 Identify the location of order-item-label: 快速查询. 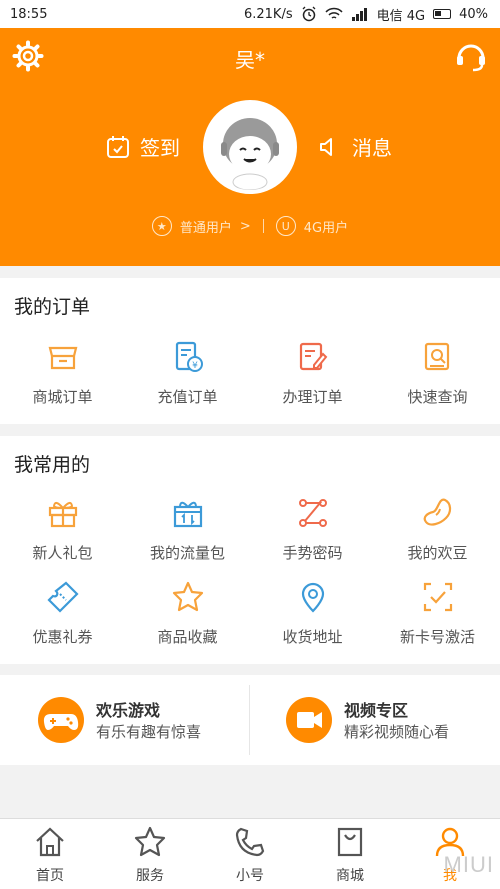
(437, 397).